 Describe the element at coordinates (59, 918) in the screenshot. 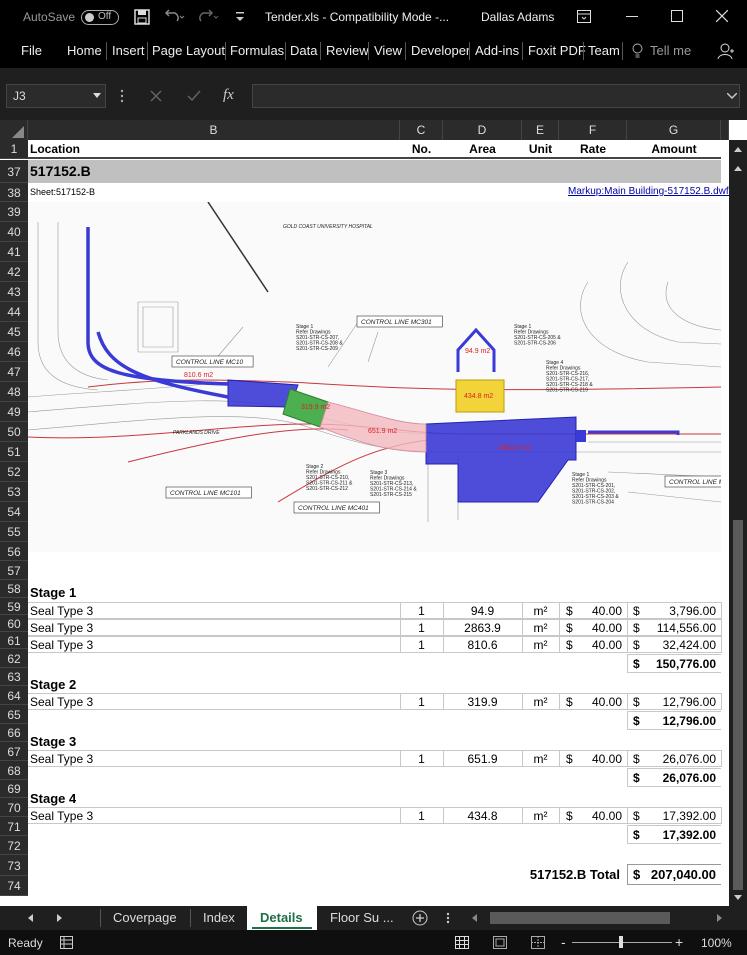

I see `next-sheet-icon` at that location.